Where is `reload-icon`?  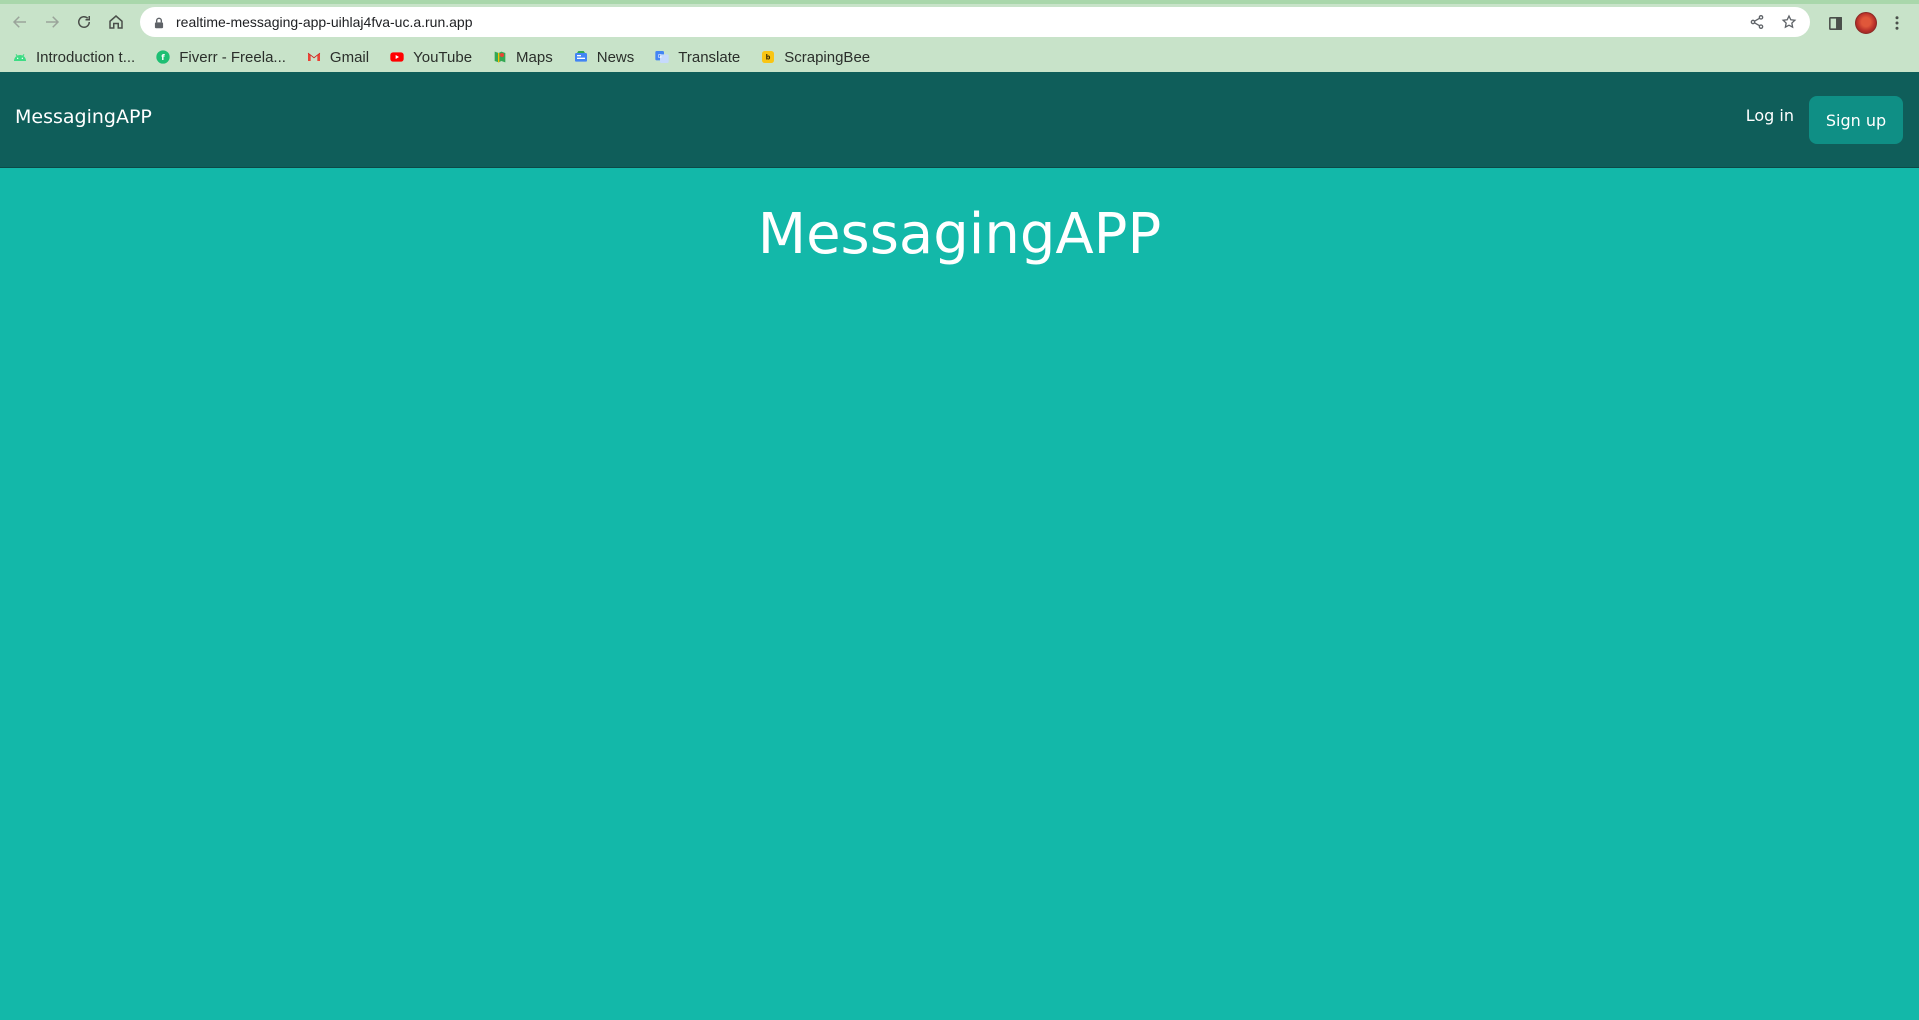
reload-icon is located at coordinates (84, 22).